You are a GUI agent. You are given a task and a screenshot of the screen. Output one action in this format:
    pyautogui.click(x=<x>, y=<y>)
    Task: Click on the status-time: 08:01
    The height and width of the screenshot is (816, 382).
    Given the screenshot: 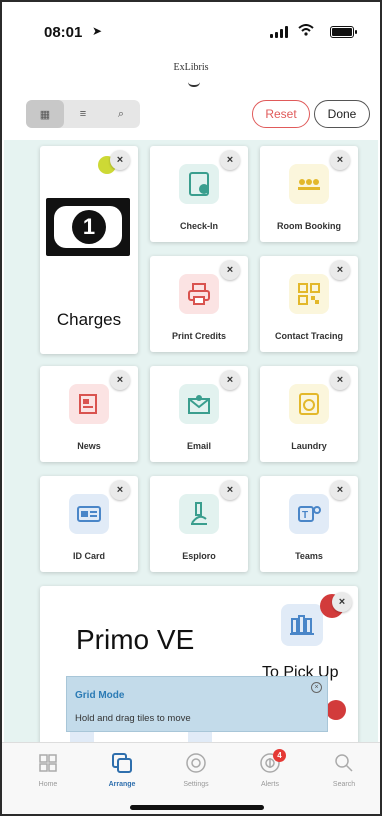 What is the action you would take?
    pyautogui.click(x=63, y=32)
    